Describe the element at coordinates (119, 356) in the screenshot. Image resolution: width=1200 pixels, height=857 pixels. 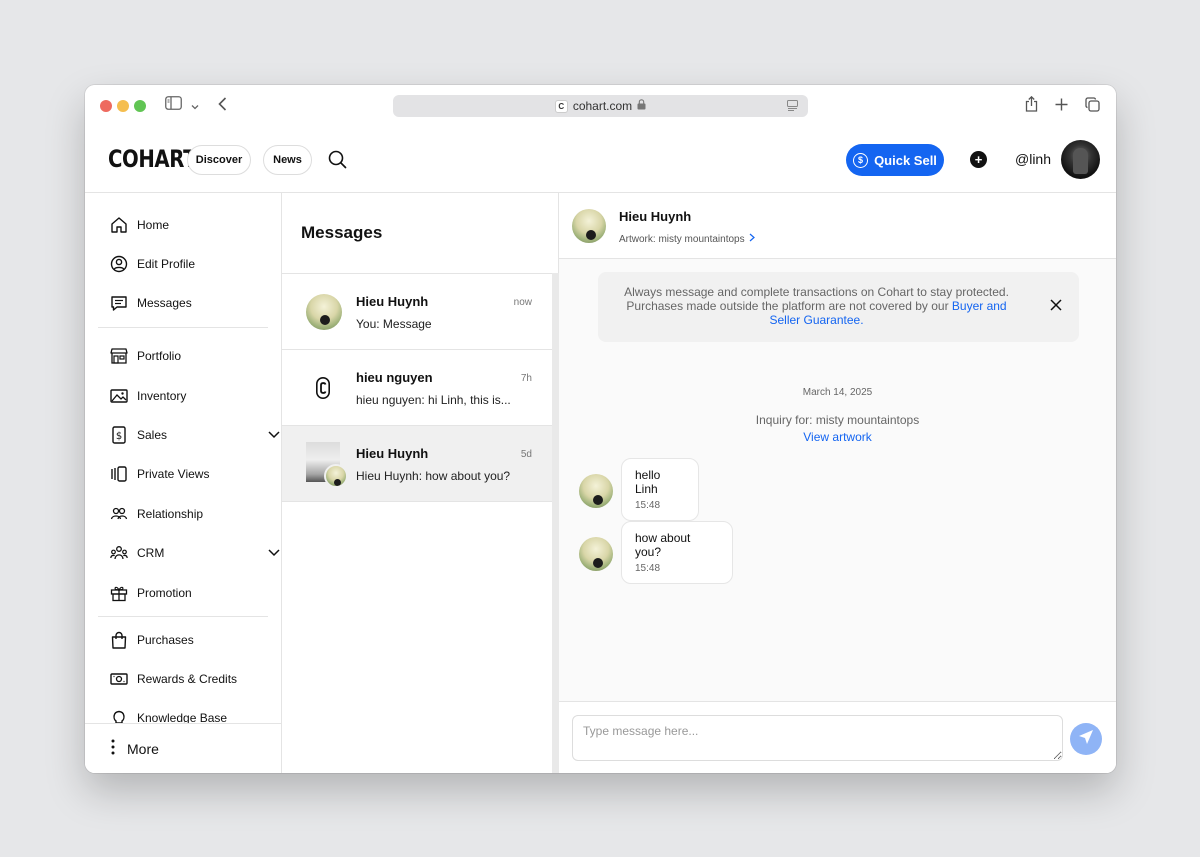
I see `storefront-icon` at that location.